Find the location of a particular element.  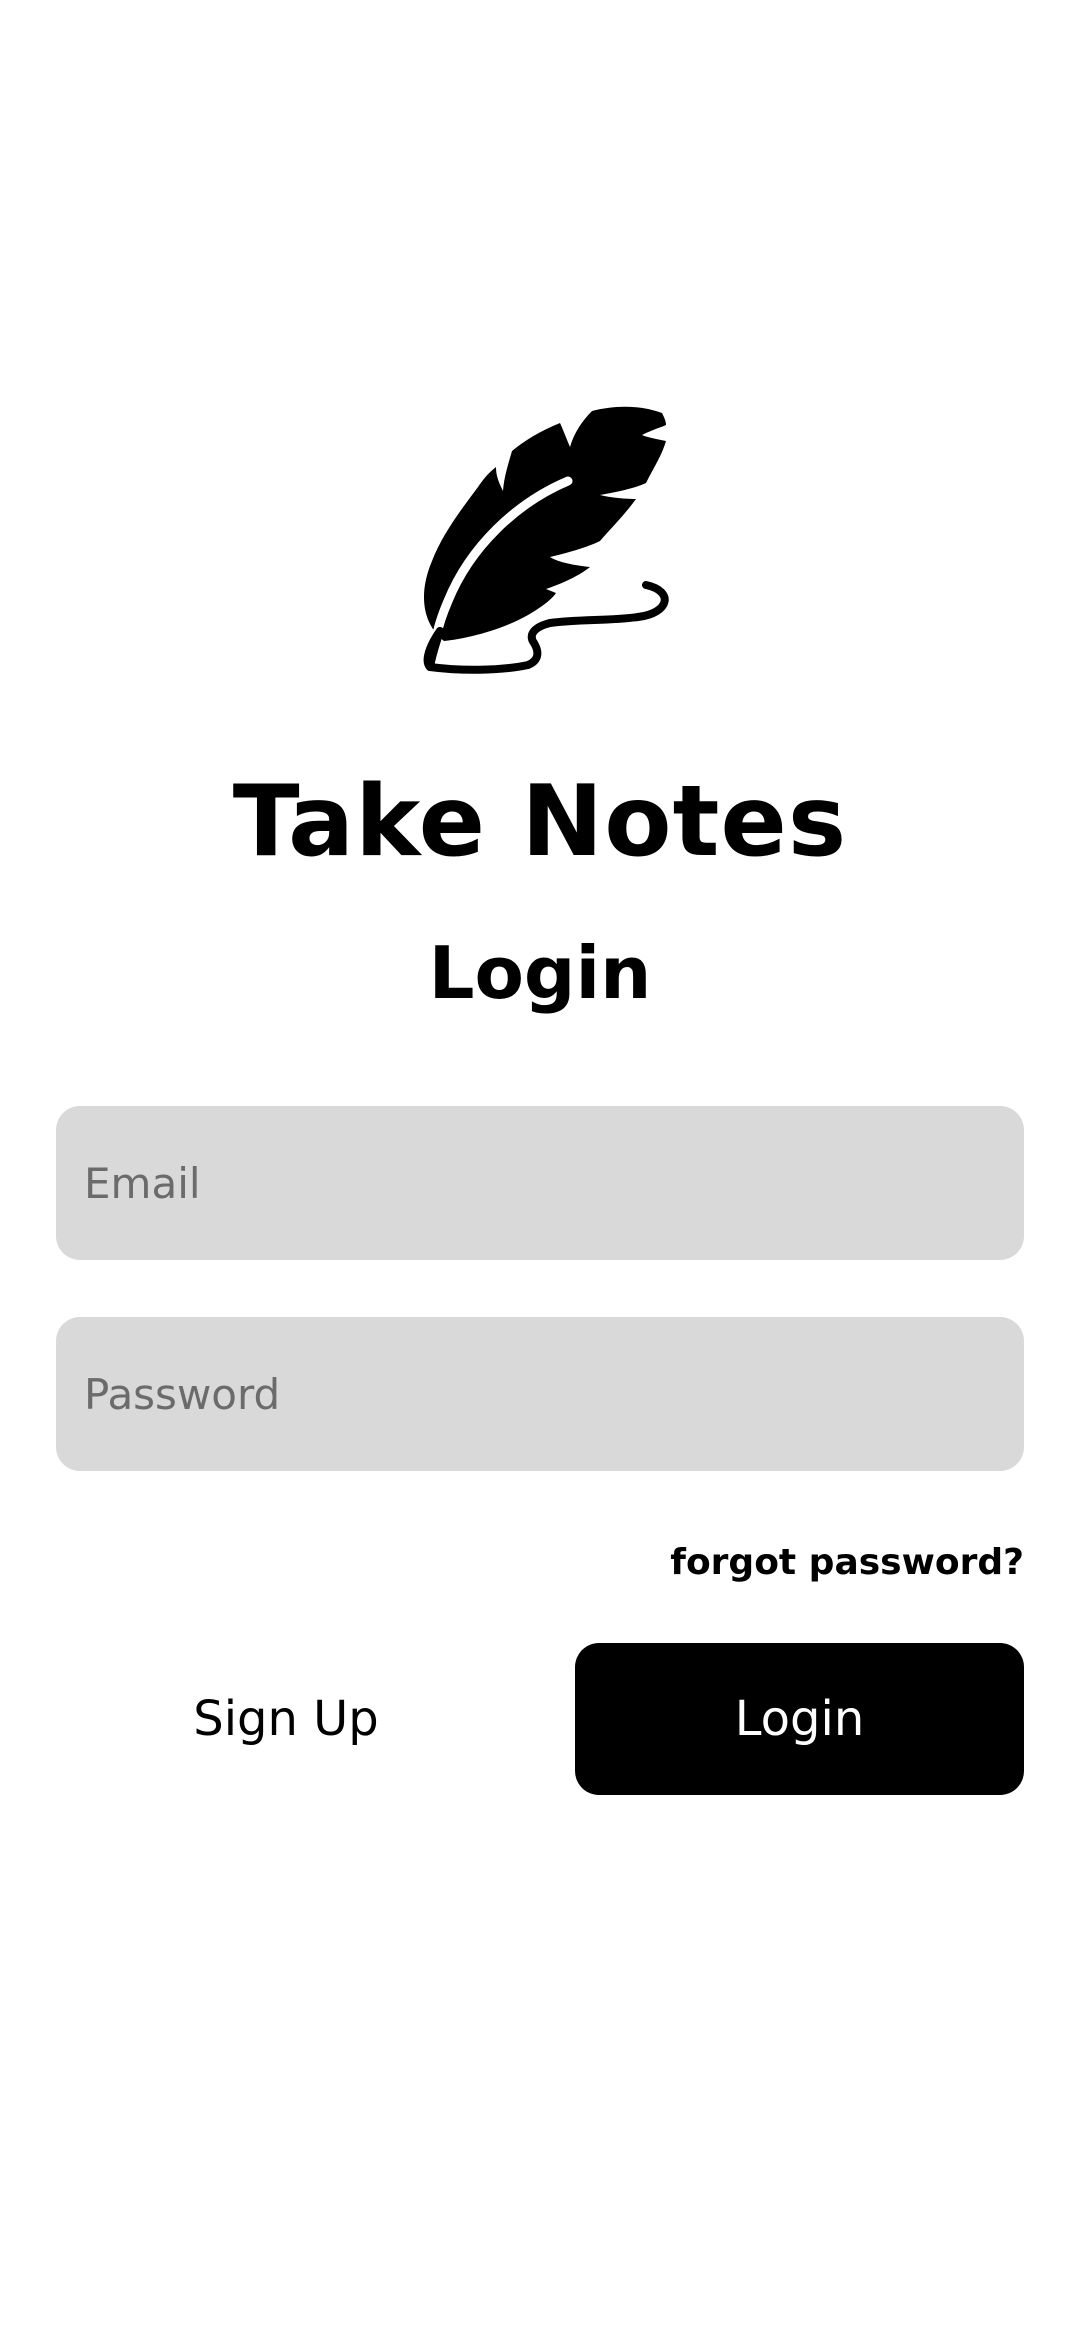

quill-feather-icon is located at coordinates (540, 547).